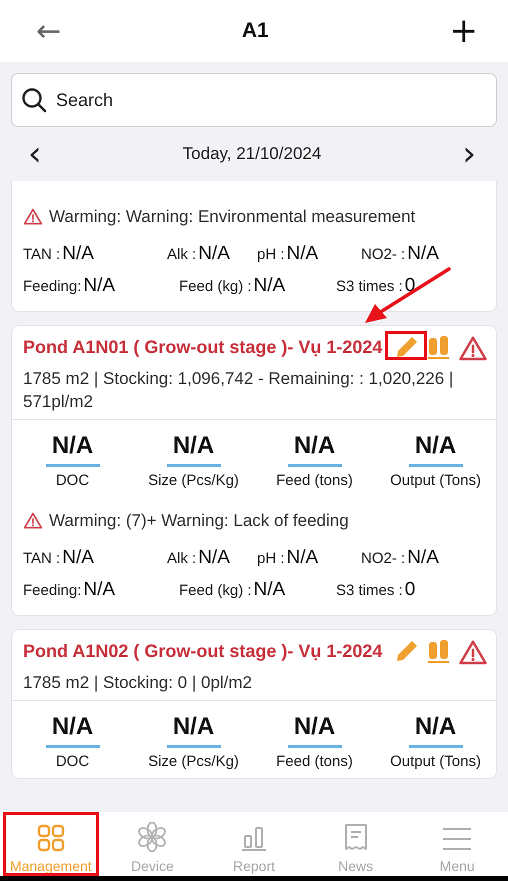 The height and width of the screenshot is (881, 508). What do you see at coordinates (202, 347) in the screenshot?
I see `pond-title: Pond A1N01 ( Grow-out stage )- Vụ 1-2024` at bounding box center [202, 347].